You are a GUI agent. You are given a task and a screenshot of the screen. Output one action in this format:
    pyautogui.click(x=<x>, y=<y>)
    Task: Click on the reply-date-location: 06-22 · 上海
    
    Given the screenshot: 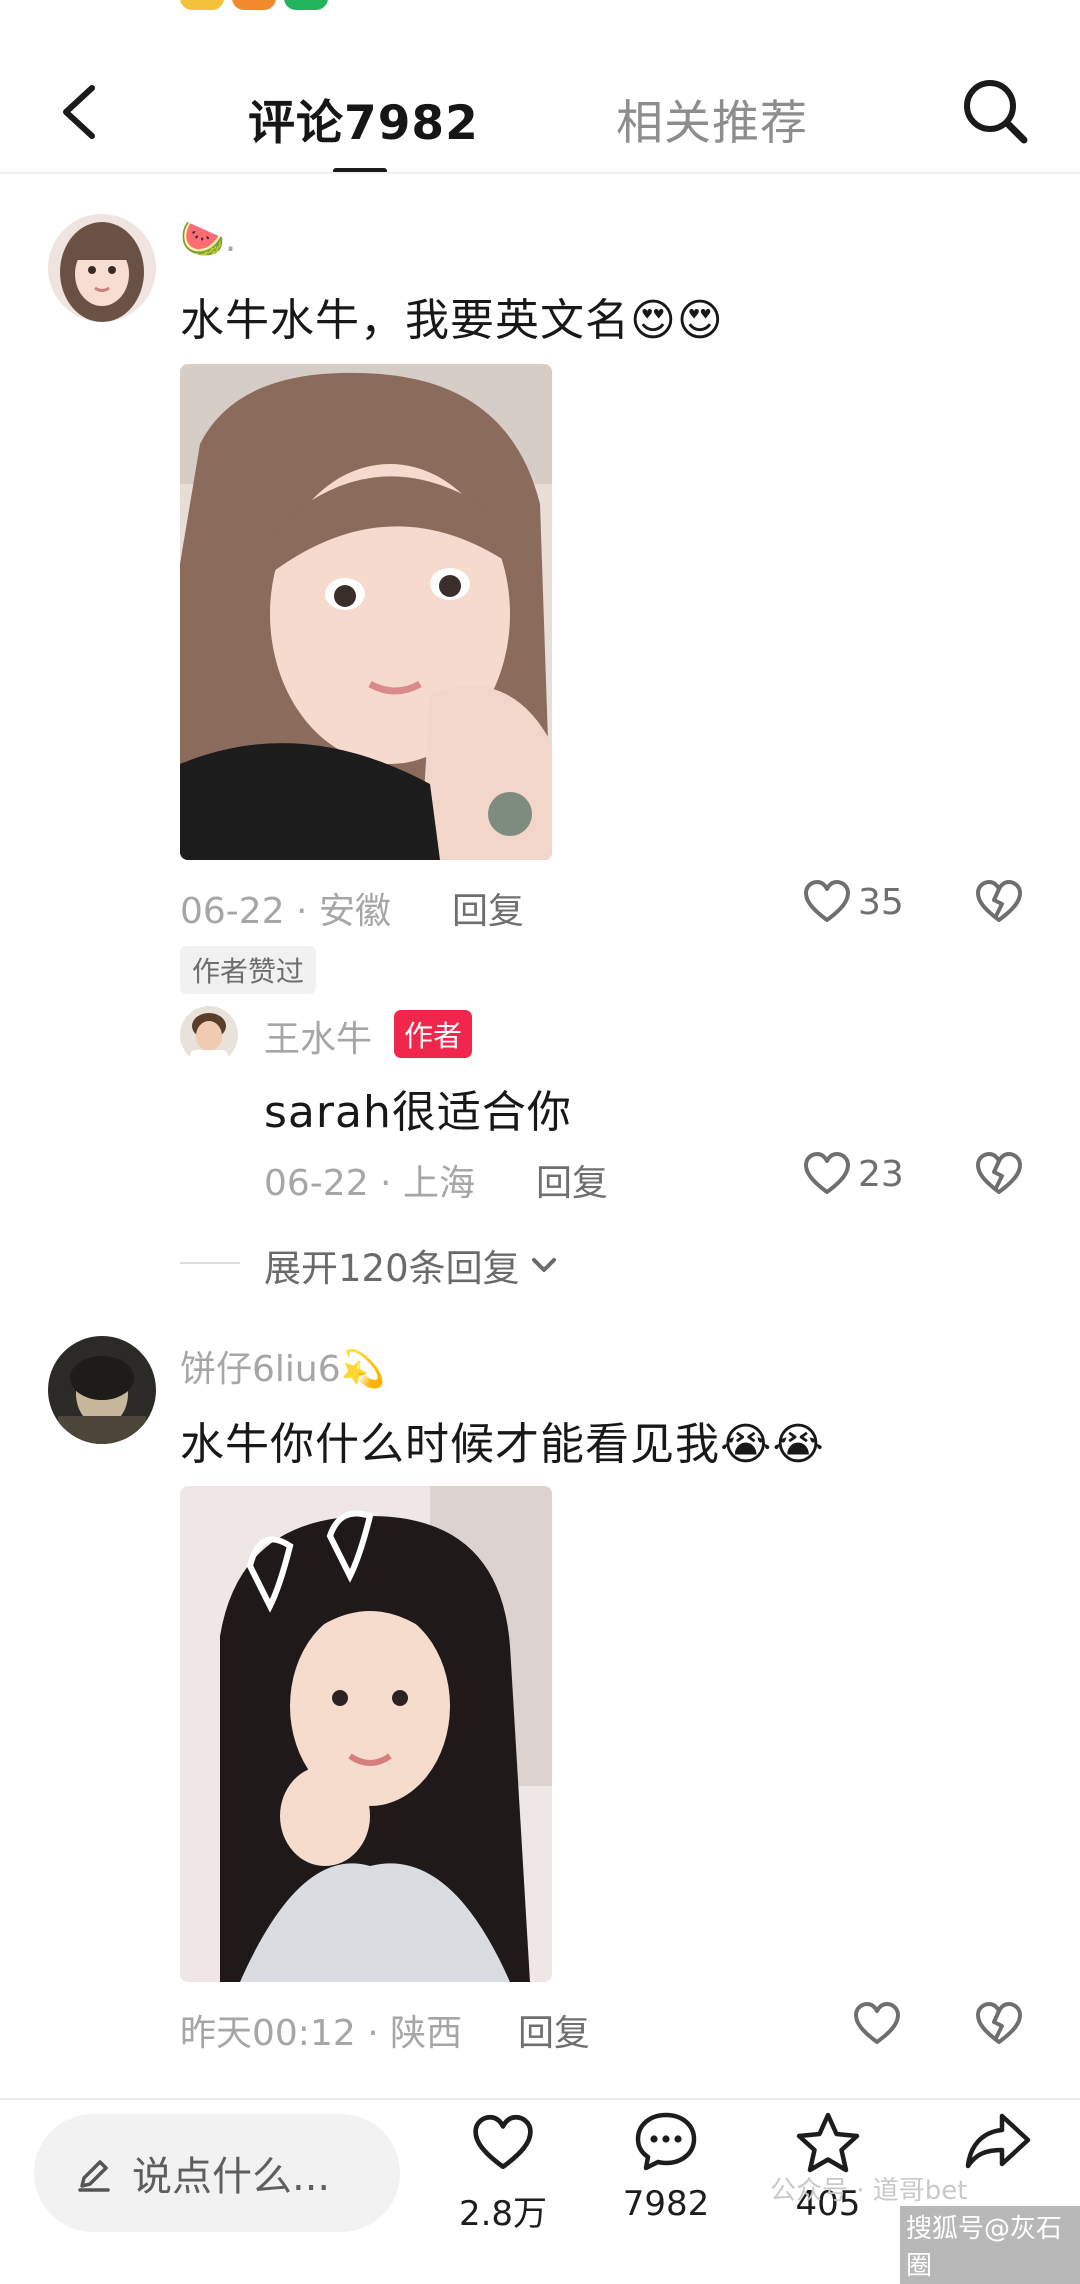 What is the action you would take?
    pyautogui.click(x=369, y=1183)
    